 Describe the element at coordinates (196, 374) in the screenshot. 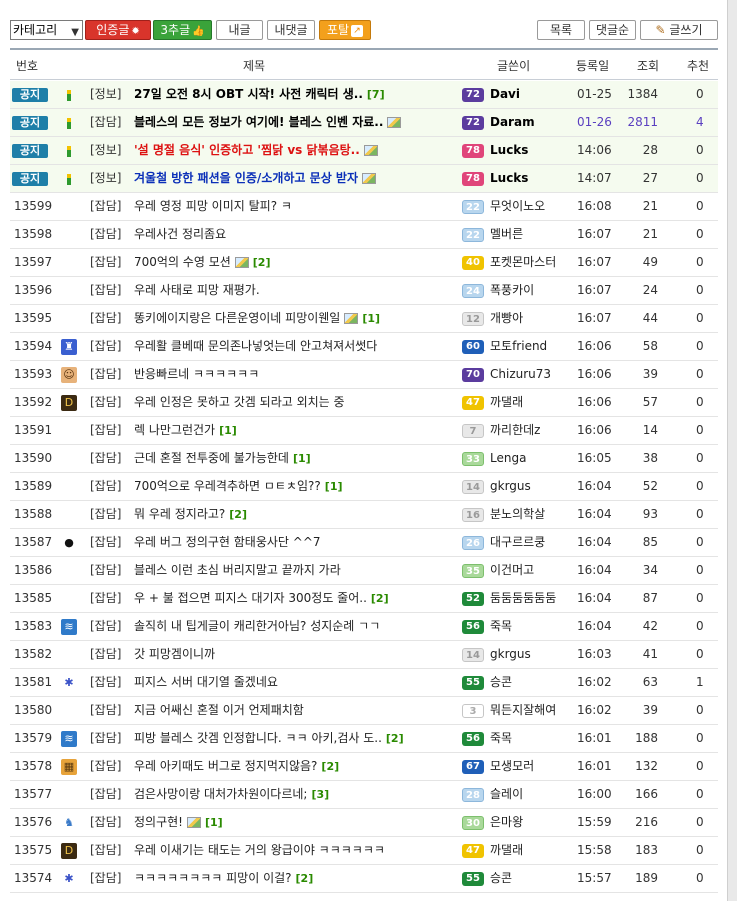

I see `post-title-link: 반응빠르네 ㅋㅋㅋㅋㅋㅋ` at that location.